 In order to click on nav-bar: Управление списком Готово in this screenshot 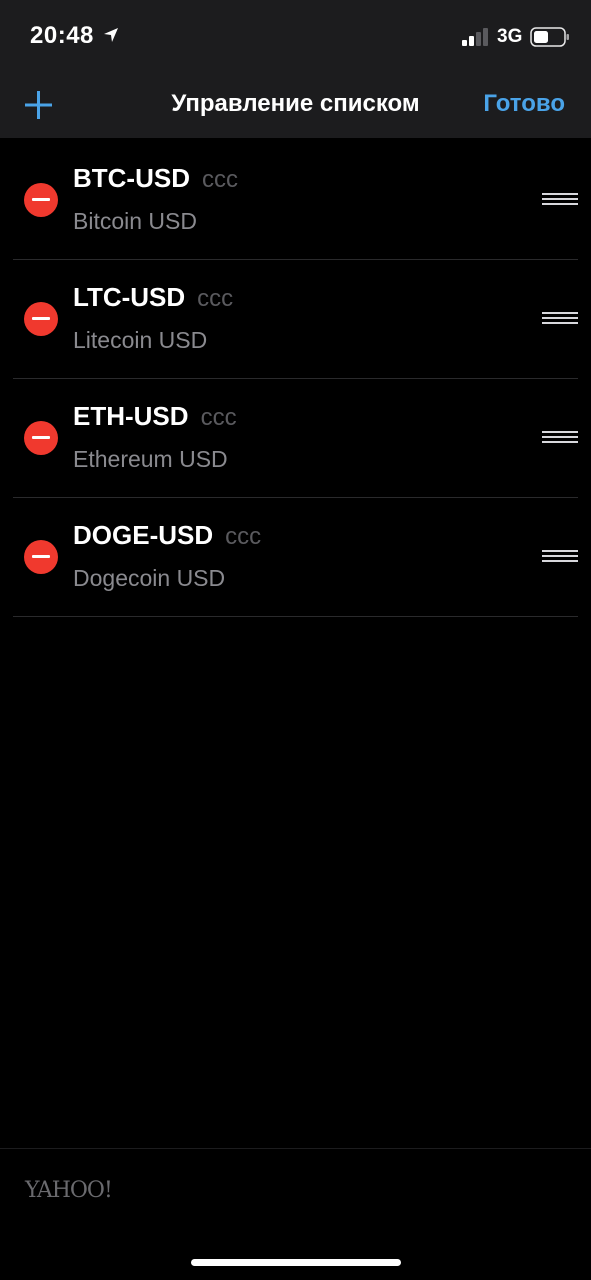, I will do `click(295, 104)`.